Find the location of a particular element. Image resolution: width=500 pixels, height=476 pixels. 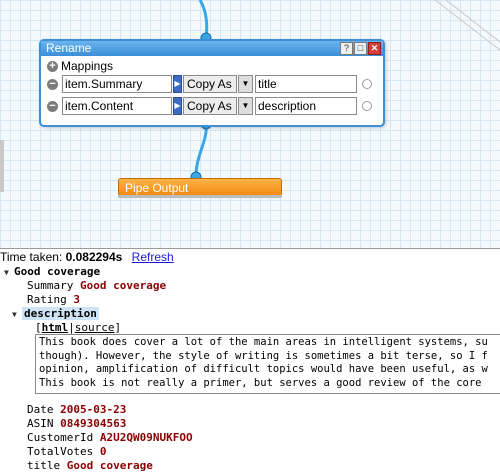

source-field: item.Summary is located at coordinates (117, 84).